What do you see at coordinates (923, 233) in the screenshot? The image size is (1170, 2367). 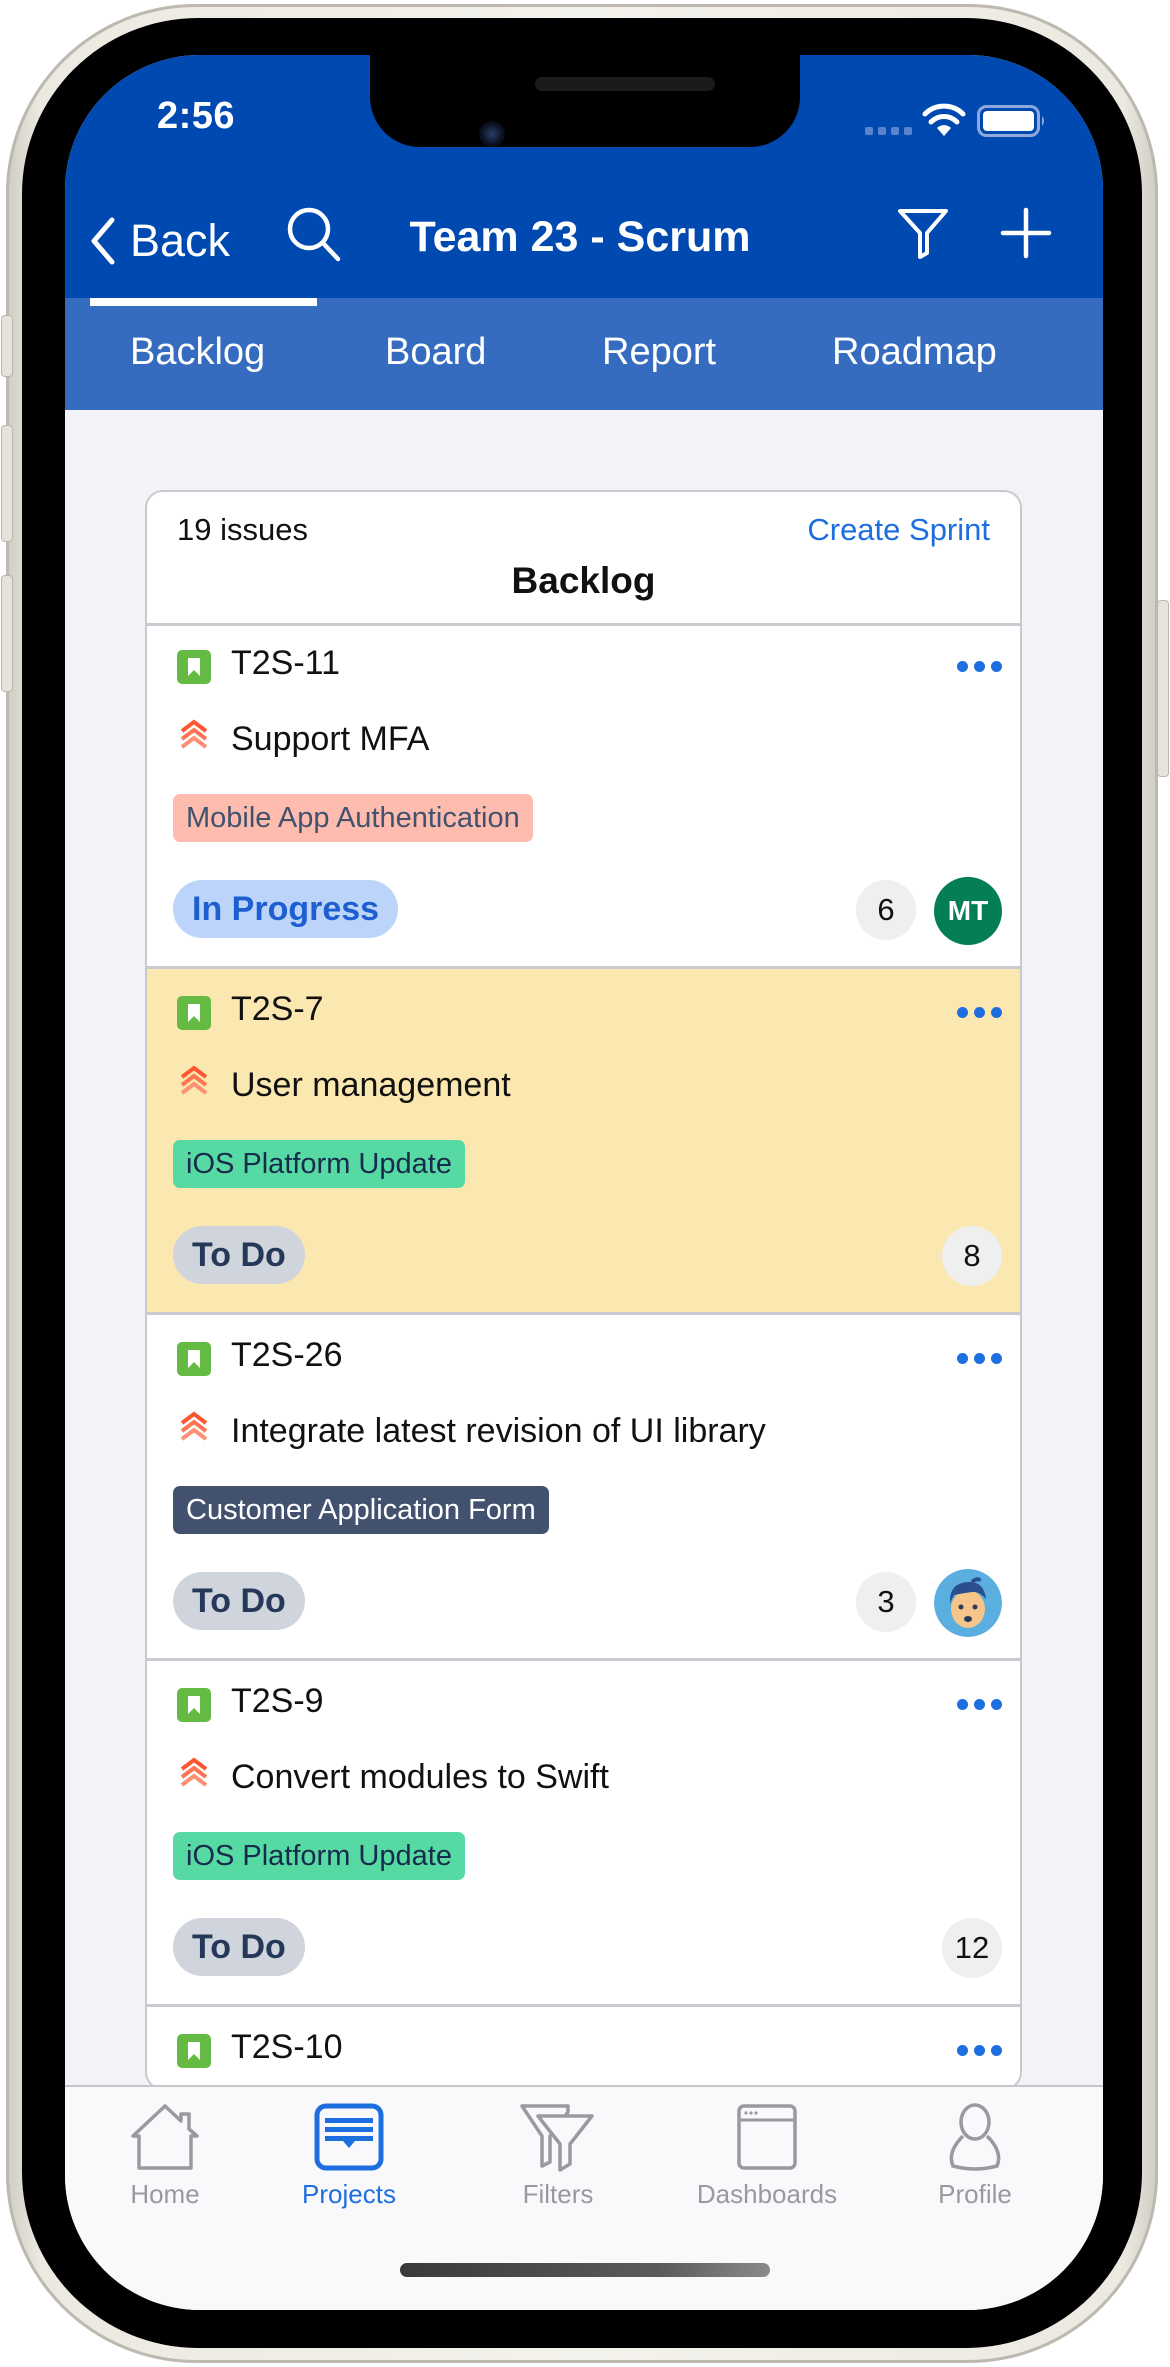 I see `filter-icon` at bounding box center [923, 233].